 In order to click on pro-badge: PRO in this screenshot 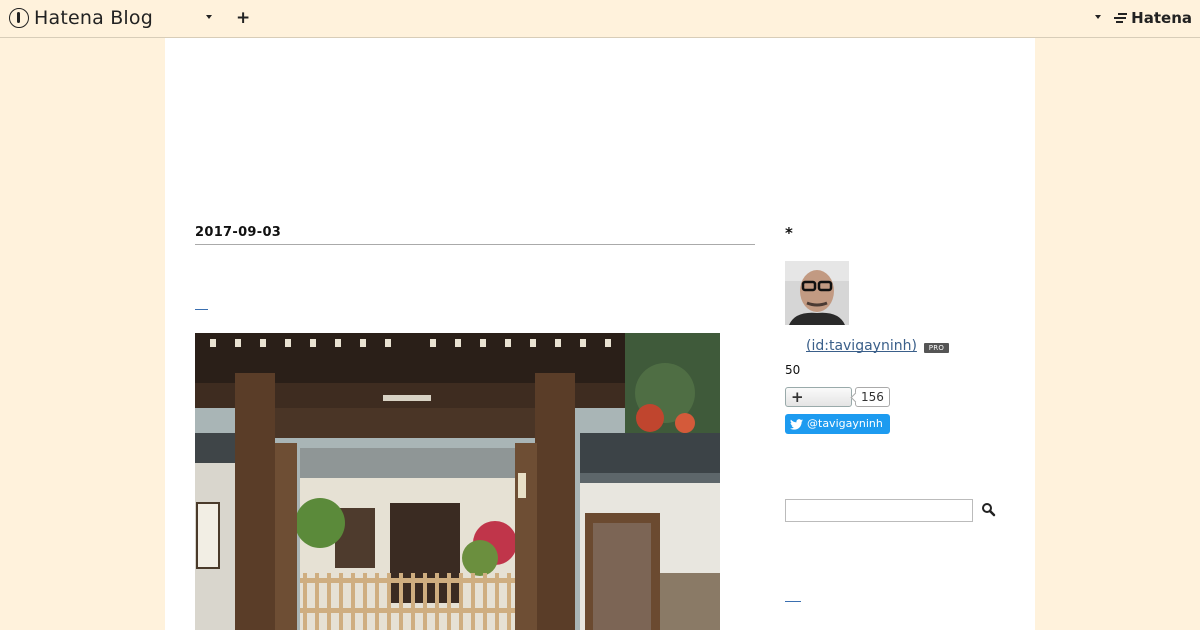, I will do `click(936, 348)`.